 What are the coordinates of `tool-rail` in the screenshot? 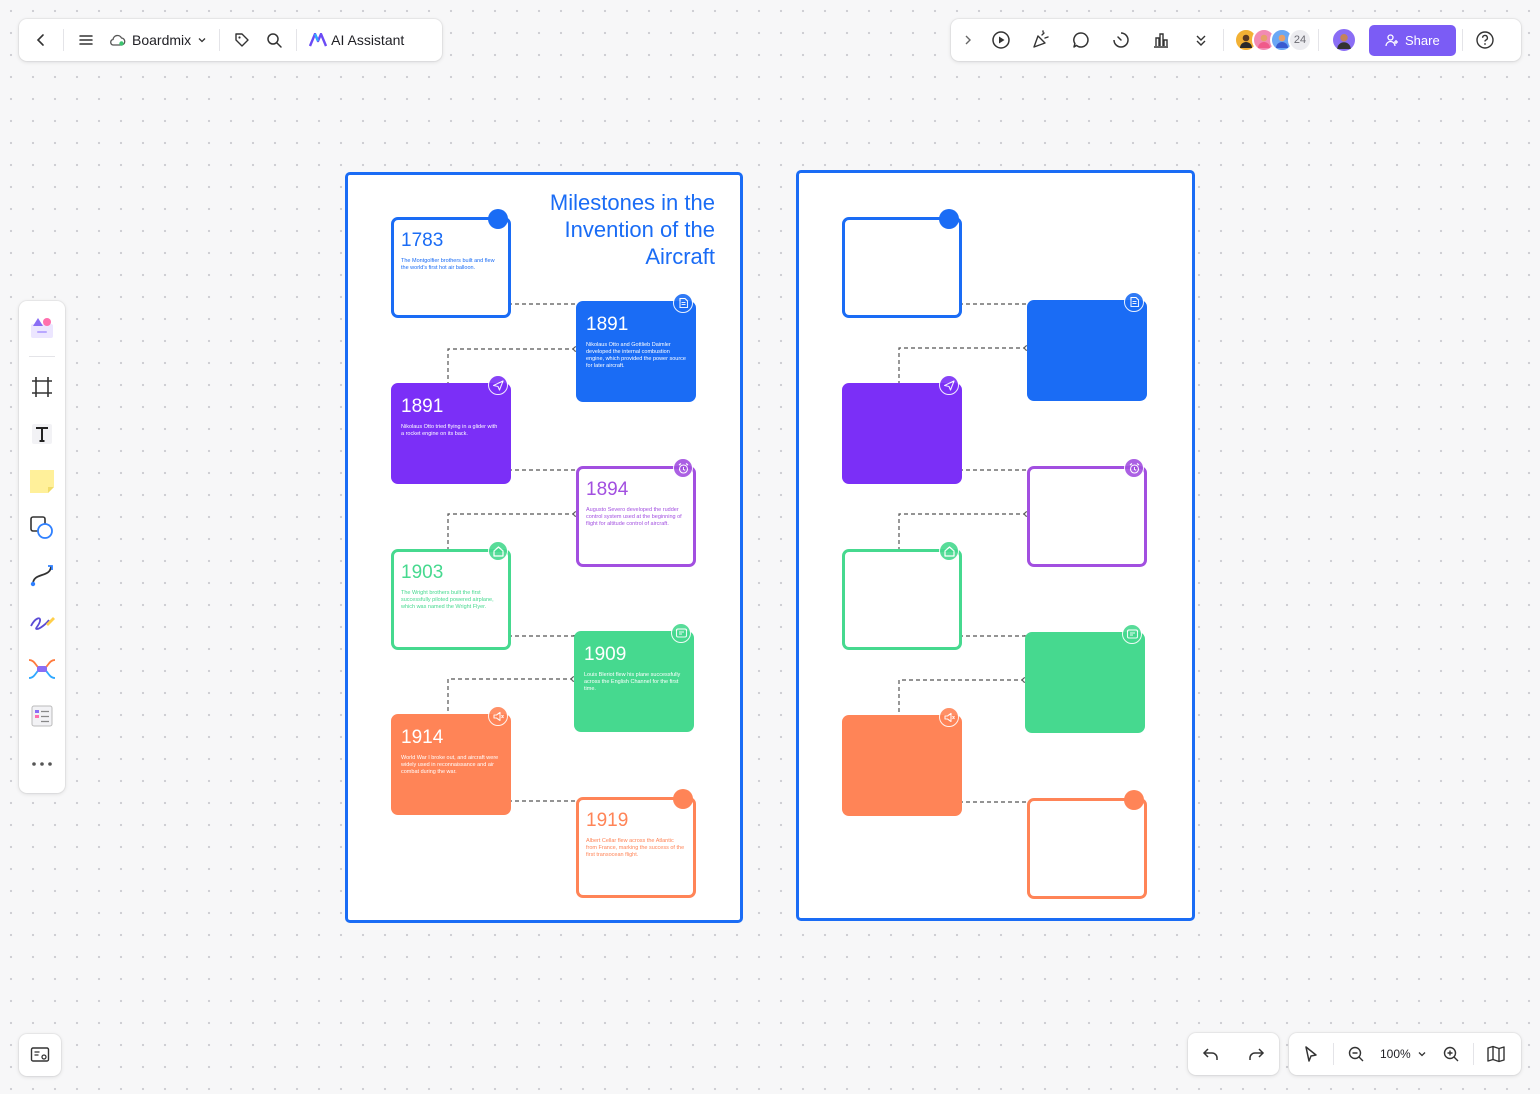 It's located at (42, 547).